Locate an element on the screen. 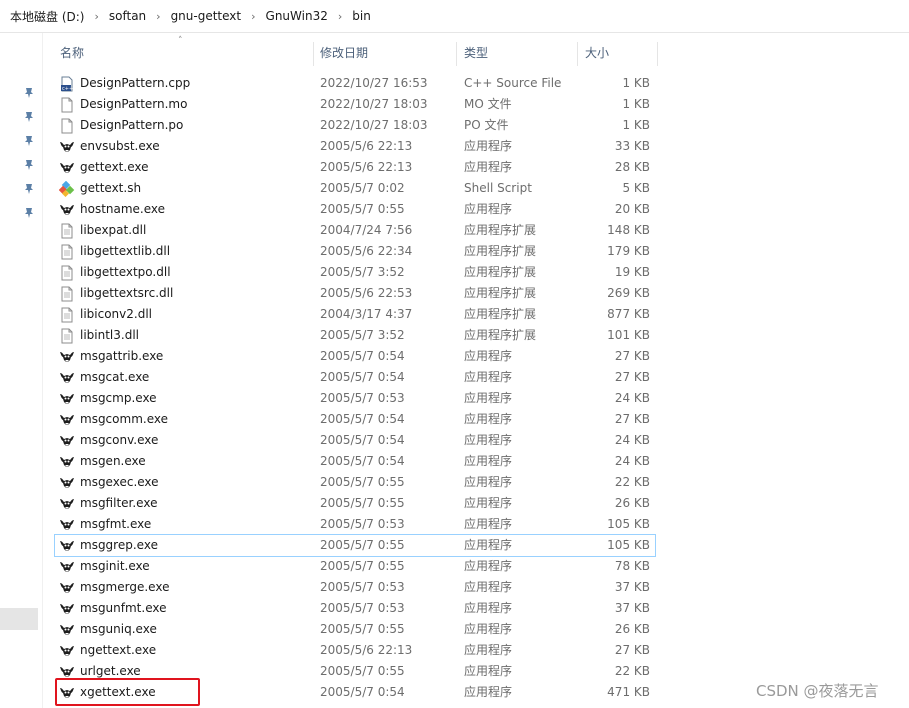 The image size is (909, 708). file-size: 877 KB is located at coordinates (628, 314).